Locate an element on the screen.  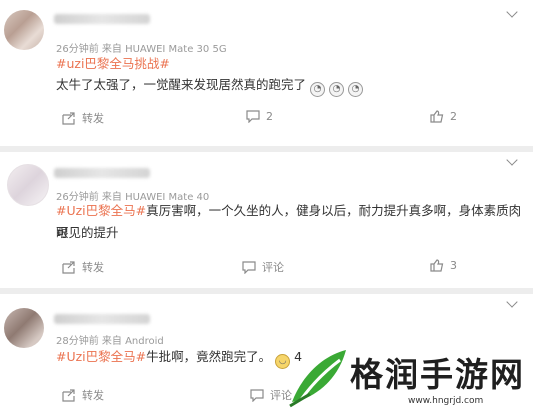
hashtag-link: #uzi巴黎全马挑战# is located at coordinates (113, 63).